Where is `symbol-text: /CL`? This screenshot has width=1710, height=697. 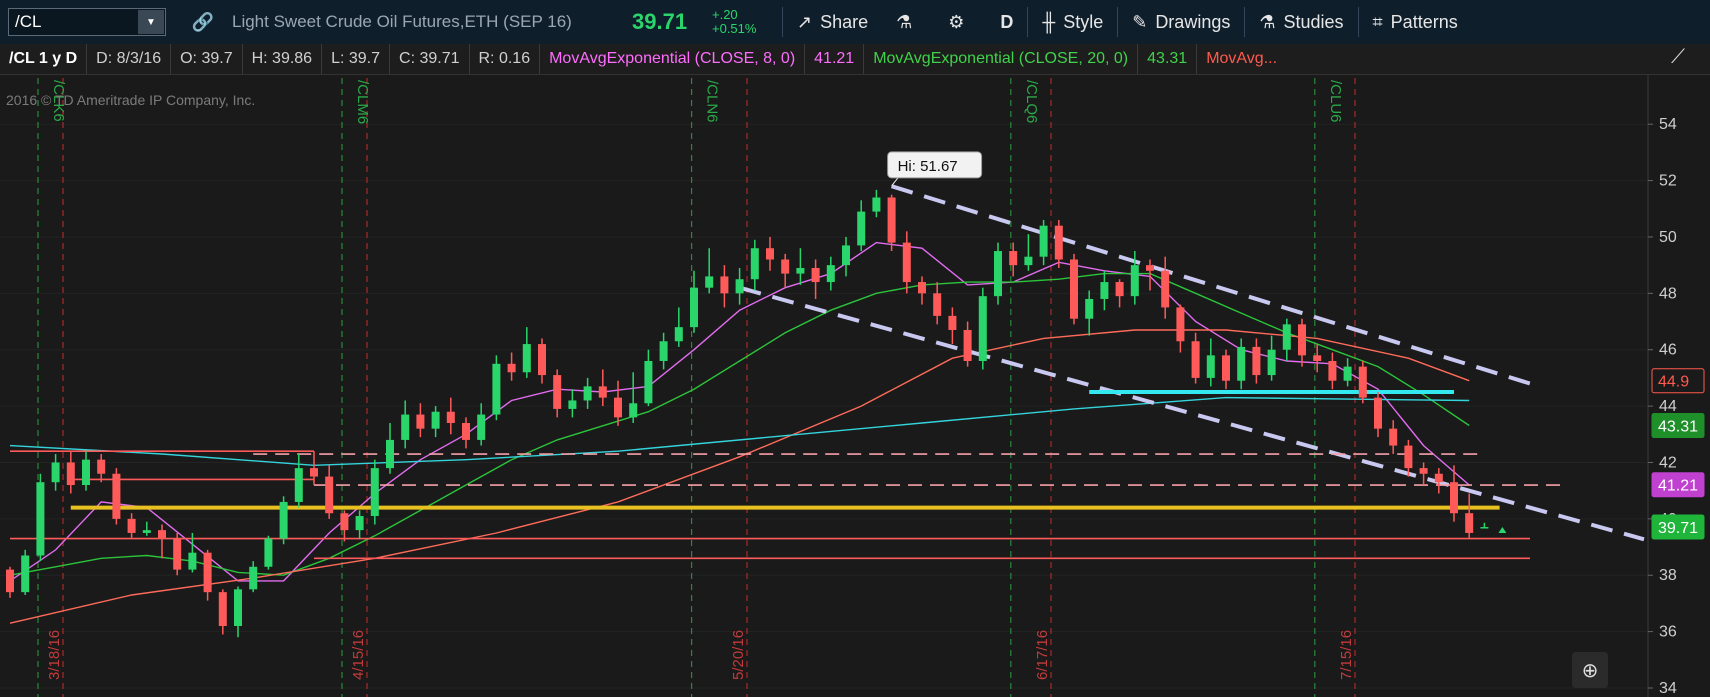
symbol-text: /CL is located at coordinates (25, 22).